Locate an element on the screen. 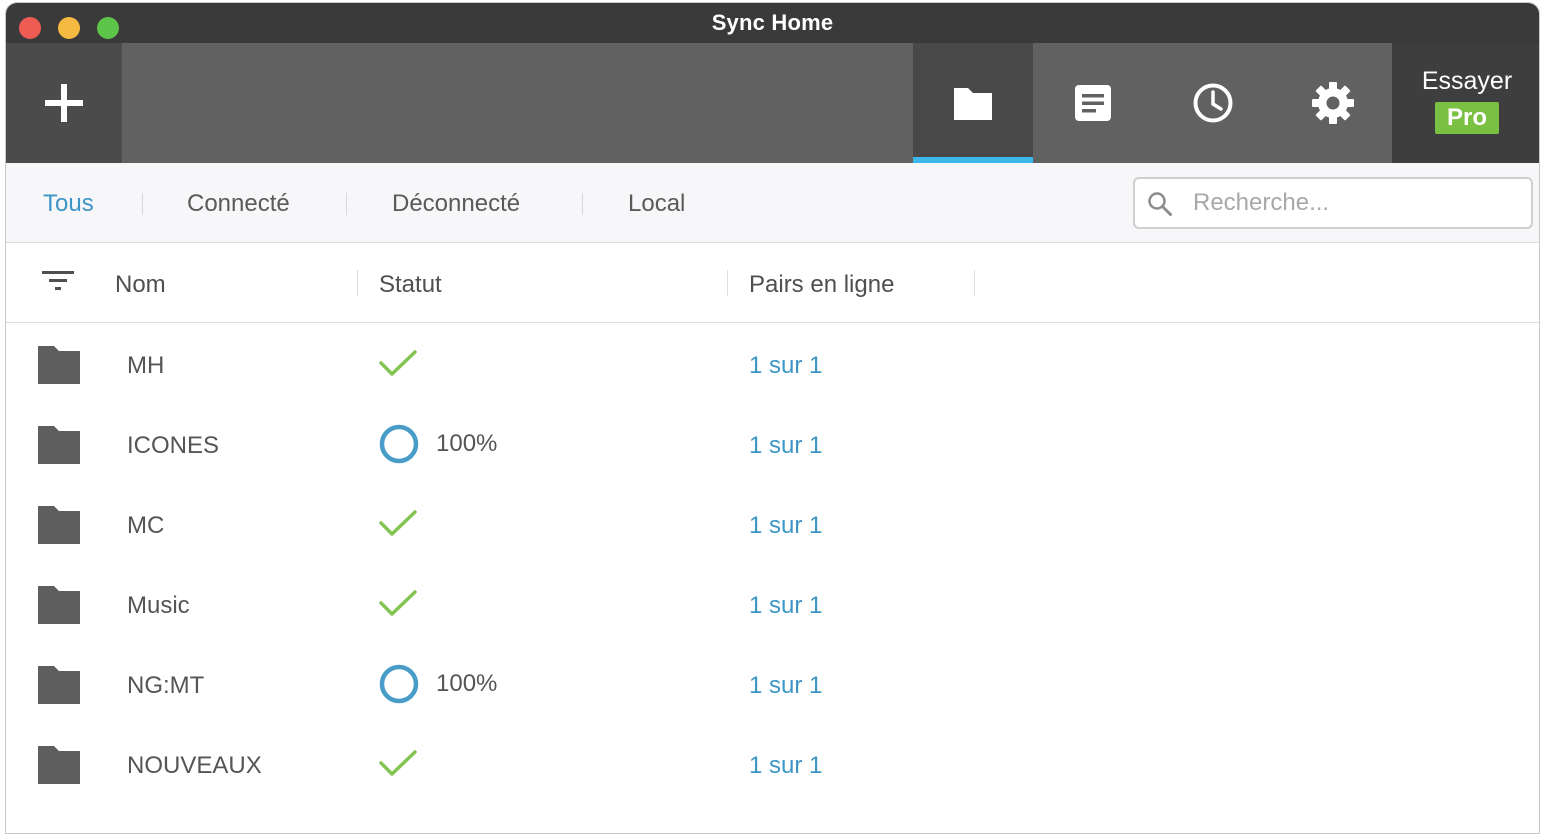 This screenshot has width=1542, height=836. filter-tab-local: Local is located at coordinates (656, 203).